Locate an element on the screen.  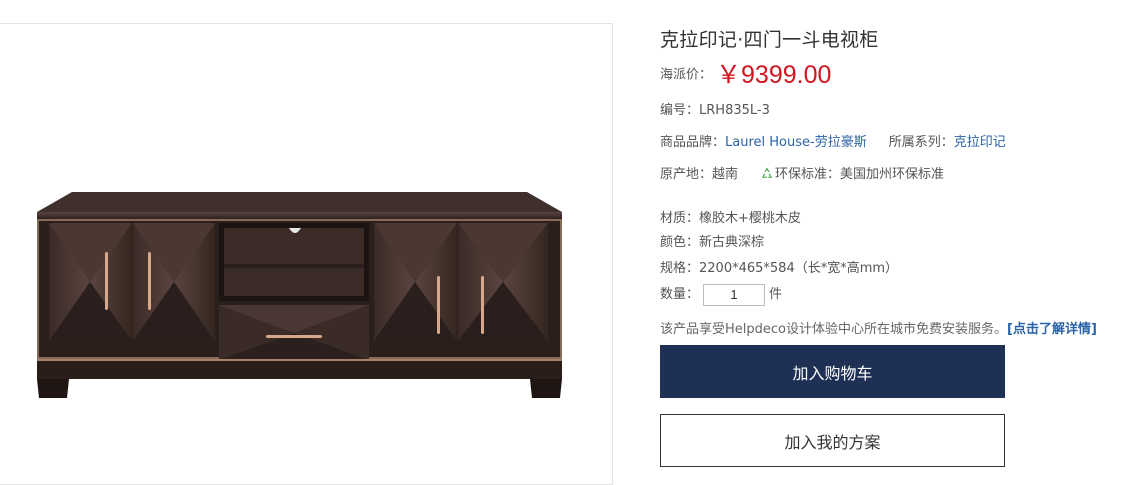
recycle-icon is located at coordinates (767, 172).